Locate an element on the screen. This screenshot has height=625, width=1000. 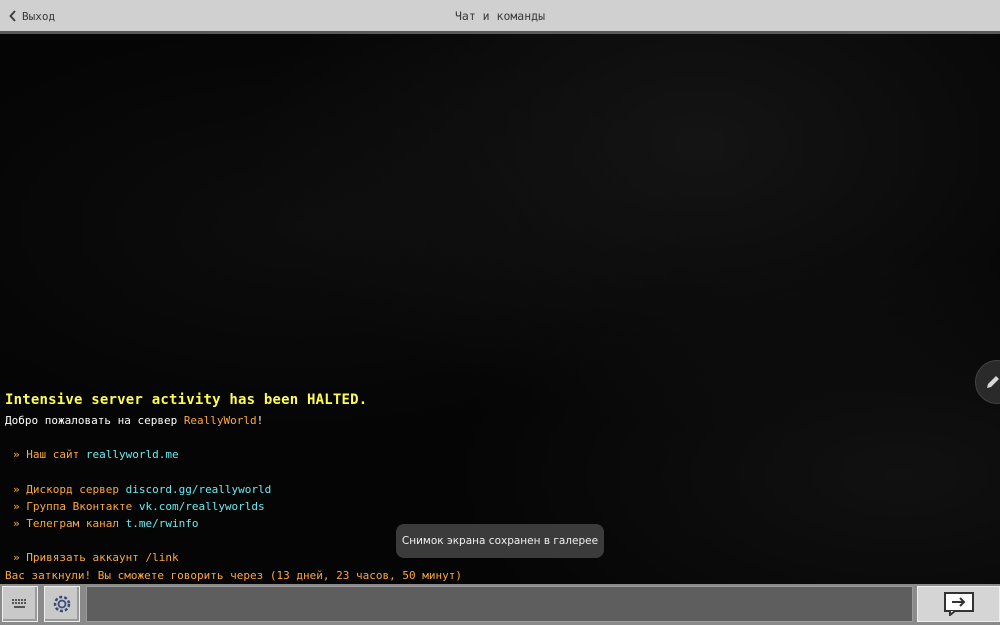
chat-input is located at coordinates (499, 604).